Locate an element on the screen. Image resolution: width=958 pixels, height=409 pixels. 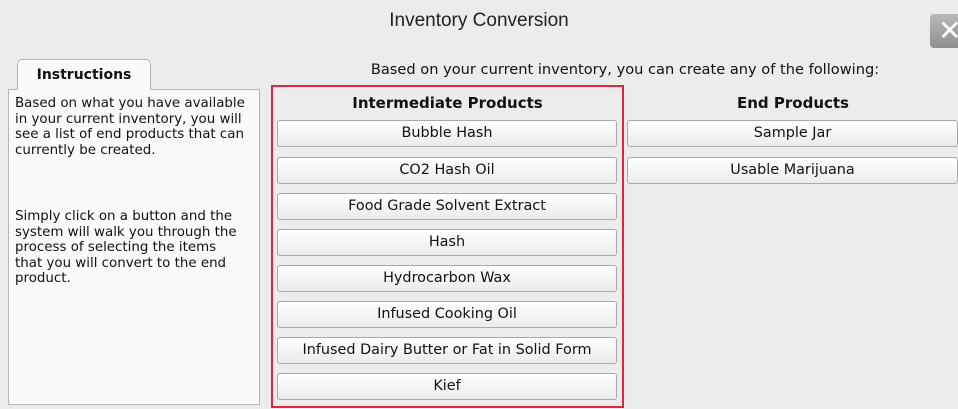
intermediate-product-button-bubble-hash: Bubble Hash is located at coordinates (447, 133).